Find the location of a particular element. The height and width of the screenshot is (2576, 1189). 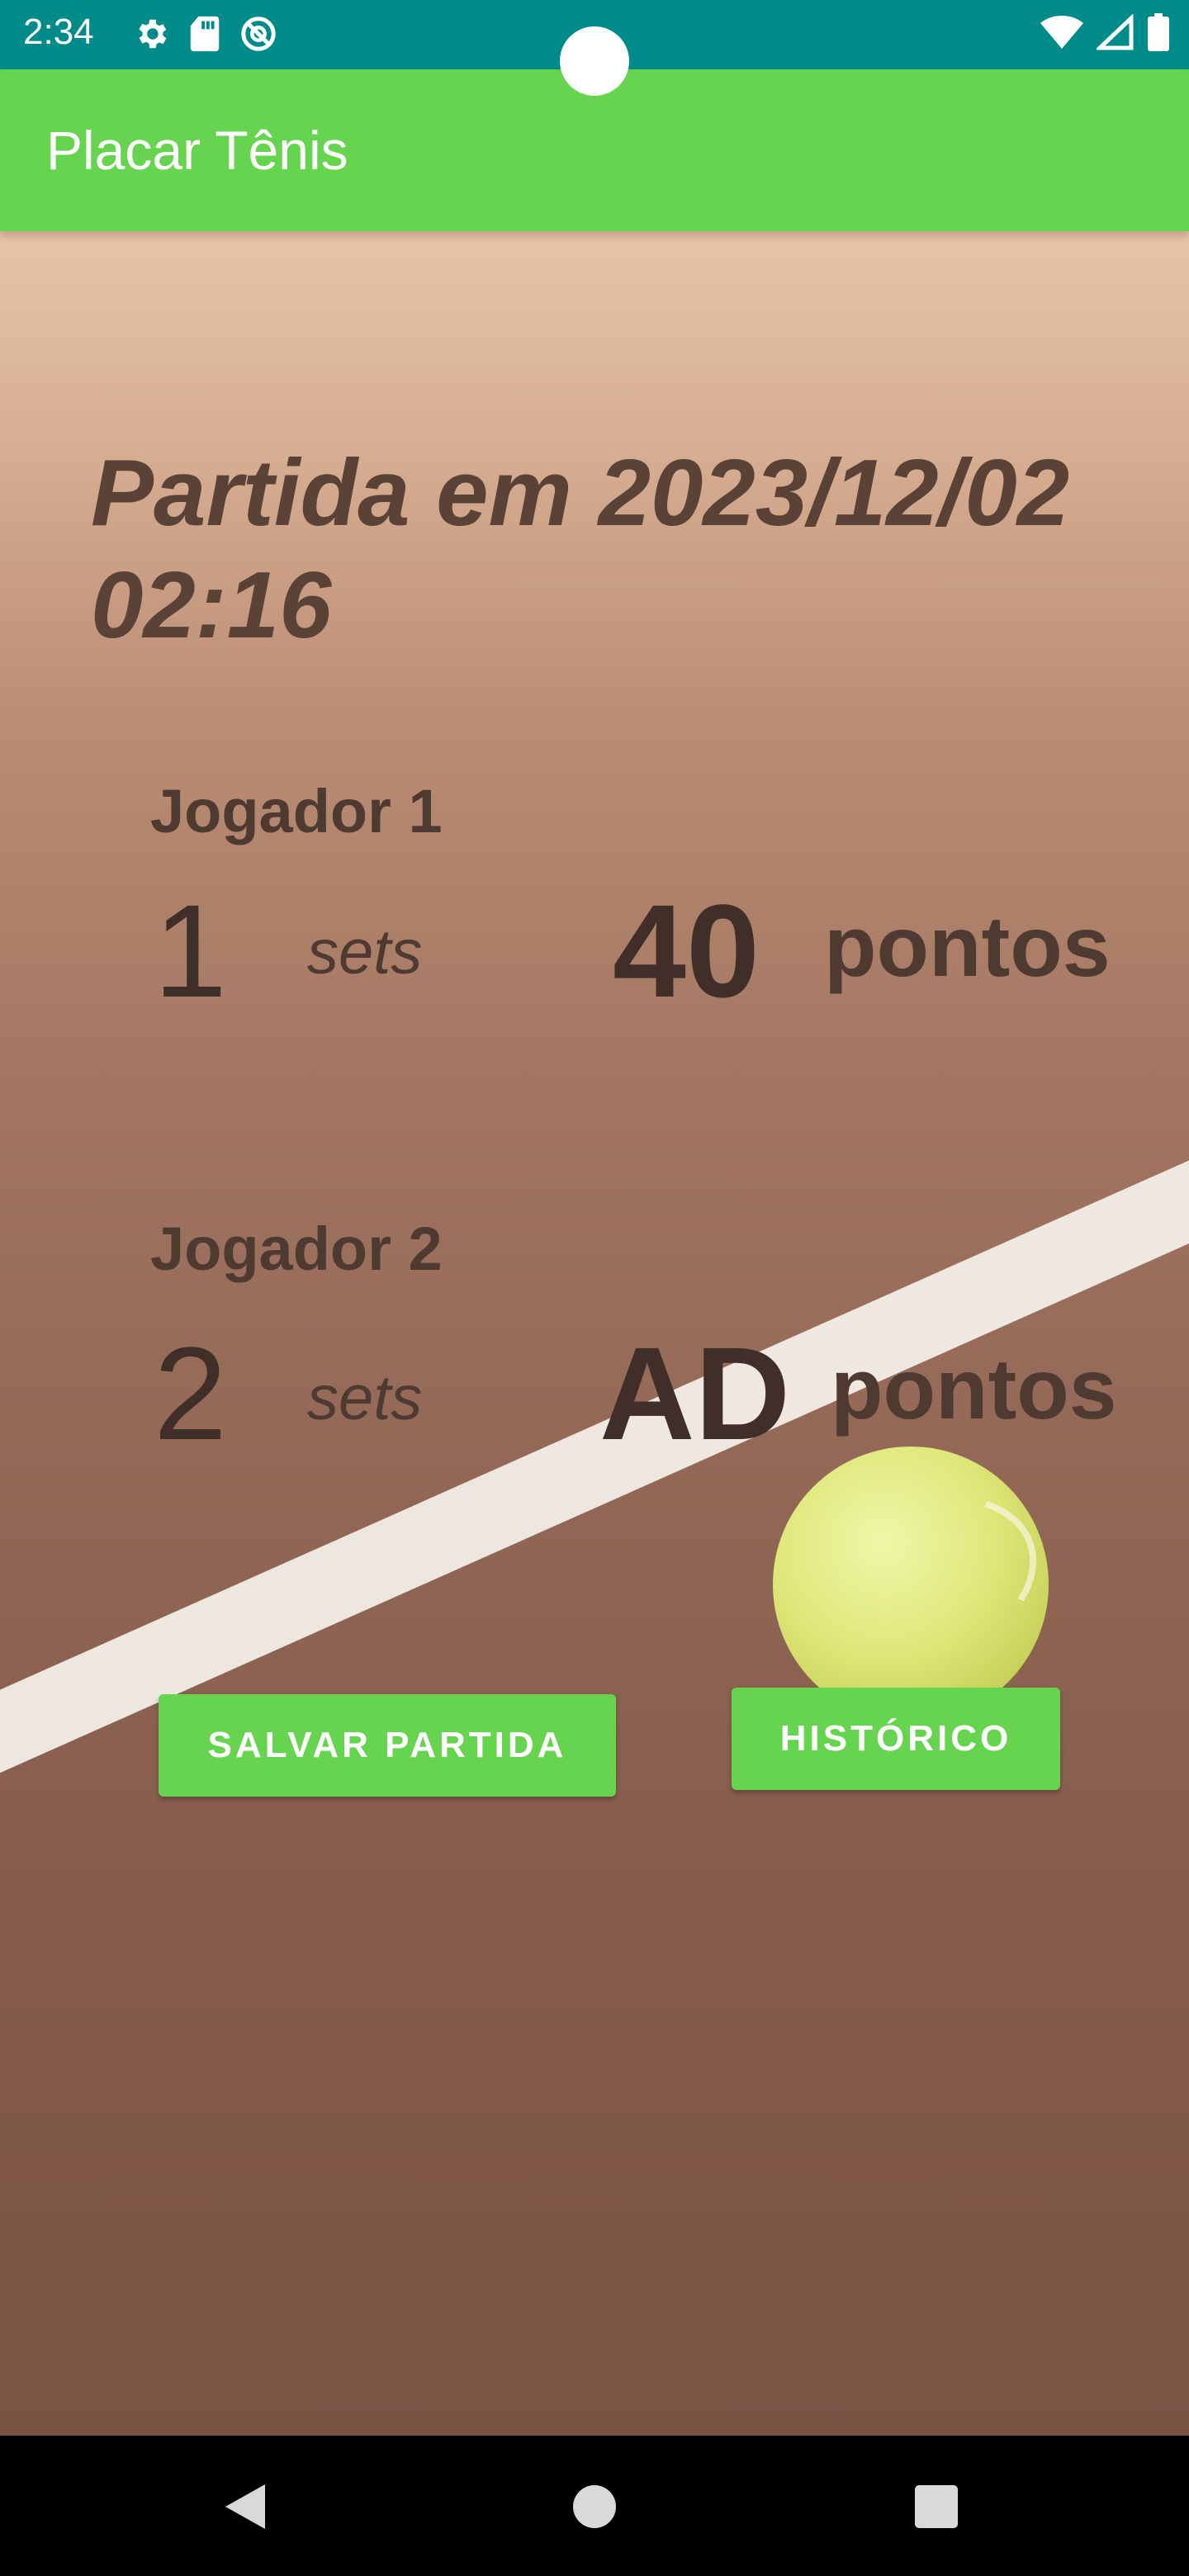

recent-apps-icon is located at coordinates (936, 2506).